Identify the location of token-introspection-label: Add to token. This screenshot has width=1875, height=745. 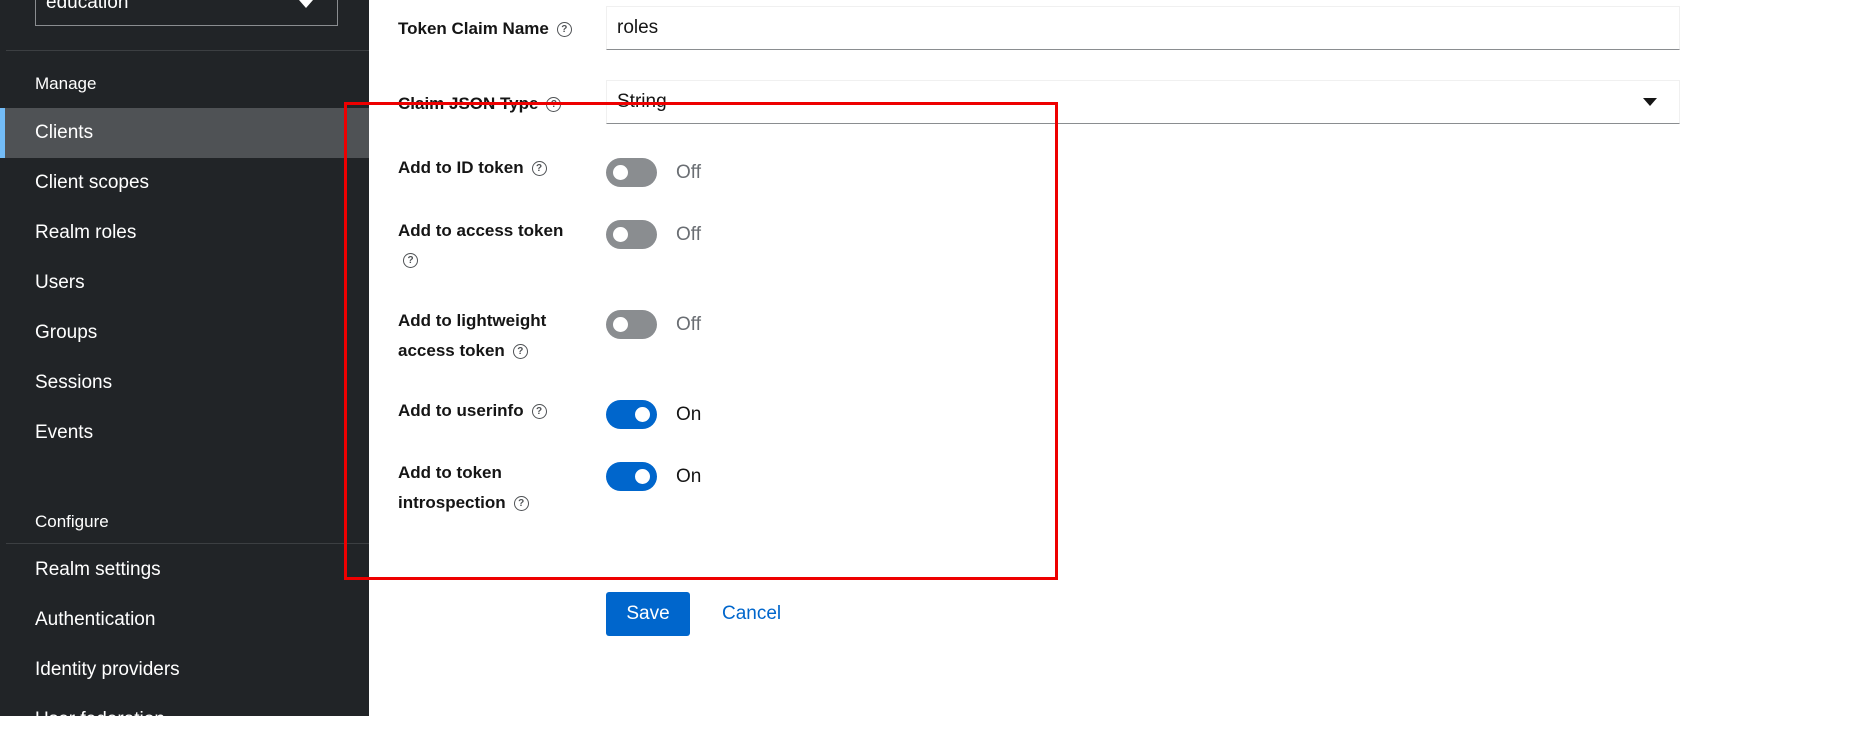
(450, 473).